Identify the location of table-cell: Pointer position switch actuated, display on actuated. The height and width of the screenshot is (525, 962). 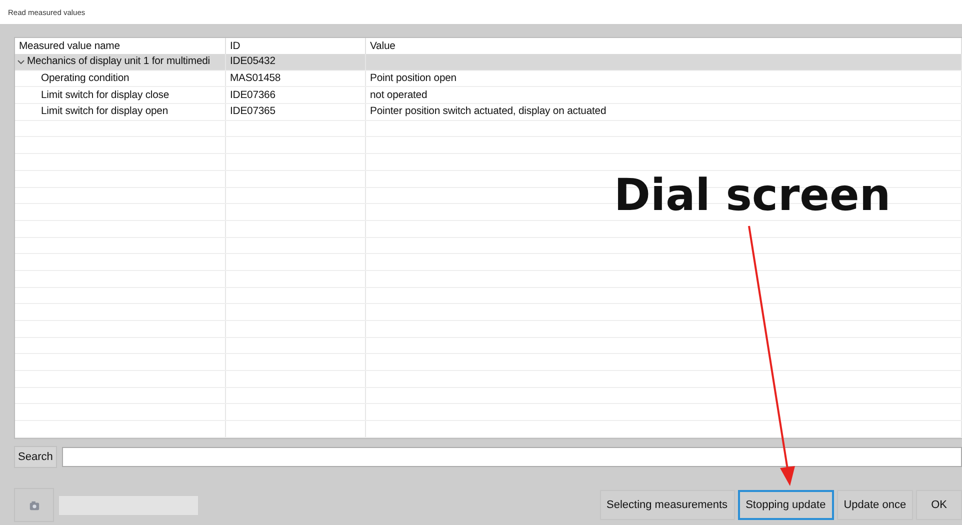
(488, 112).